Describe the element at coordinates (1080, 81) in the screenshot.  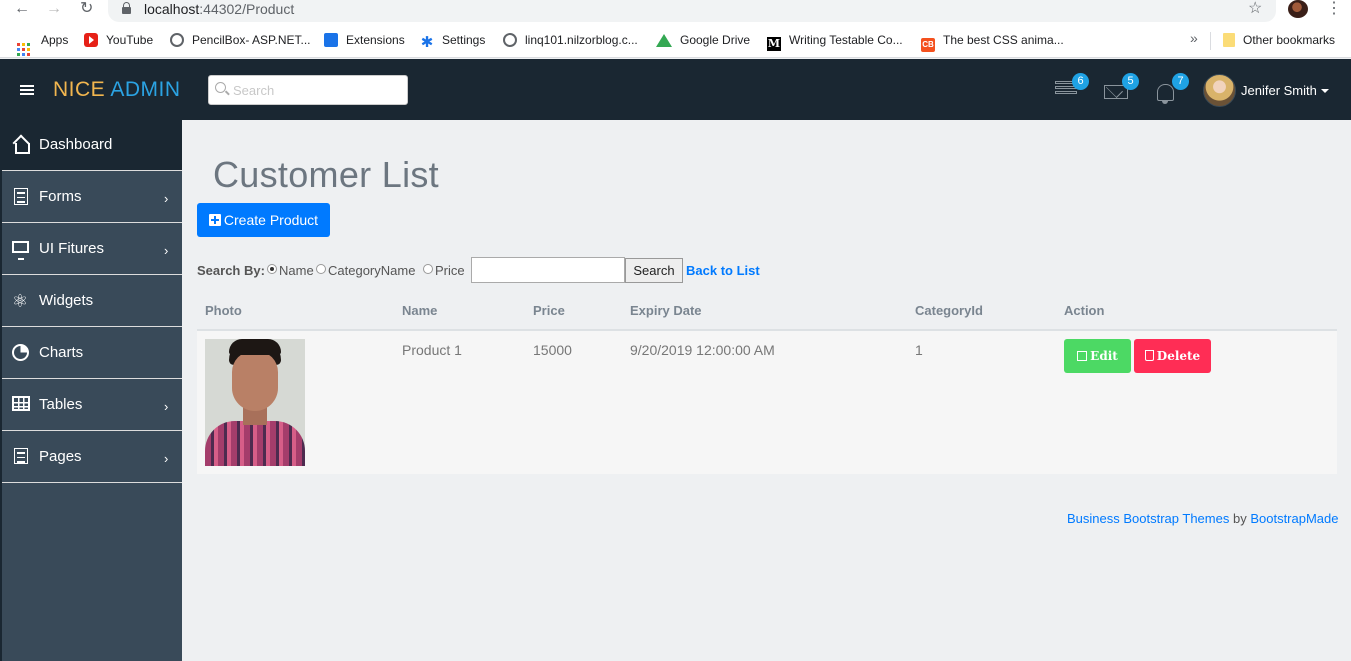
I see `tasks-count-badge: 6` at that location.